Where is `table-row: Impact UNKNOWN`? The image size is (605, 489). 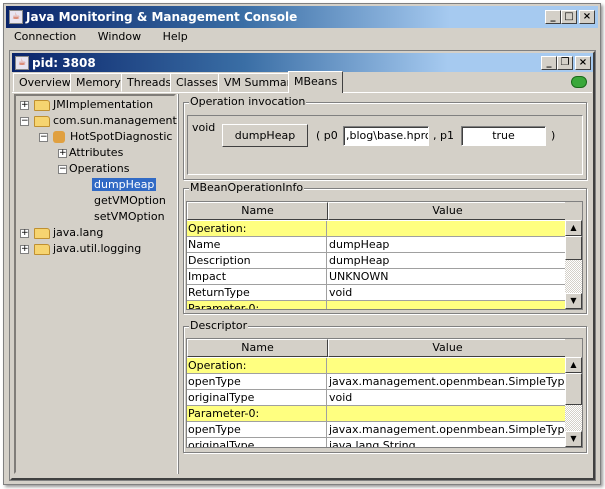
table-row: Impact UNKNOWN is located at coordinates (376, 277).